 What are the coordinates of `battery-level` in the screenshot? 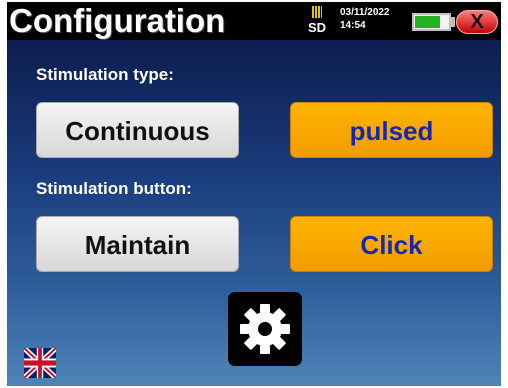 It's located at (427, 22).